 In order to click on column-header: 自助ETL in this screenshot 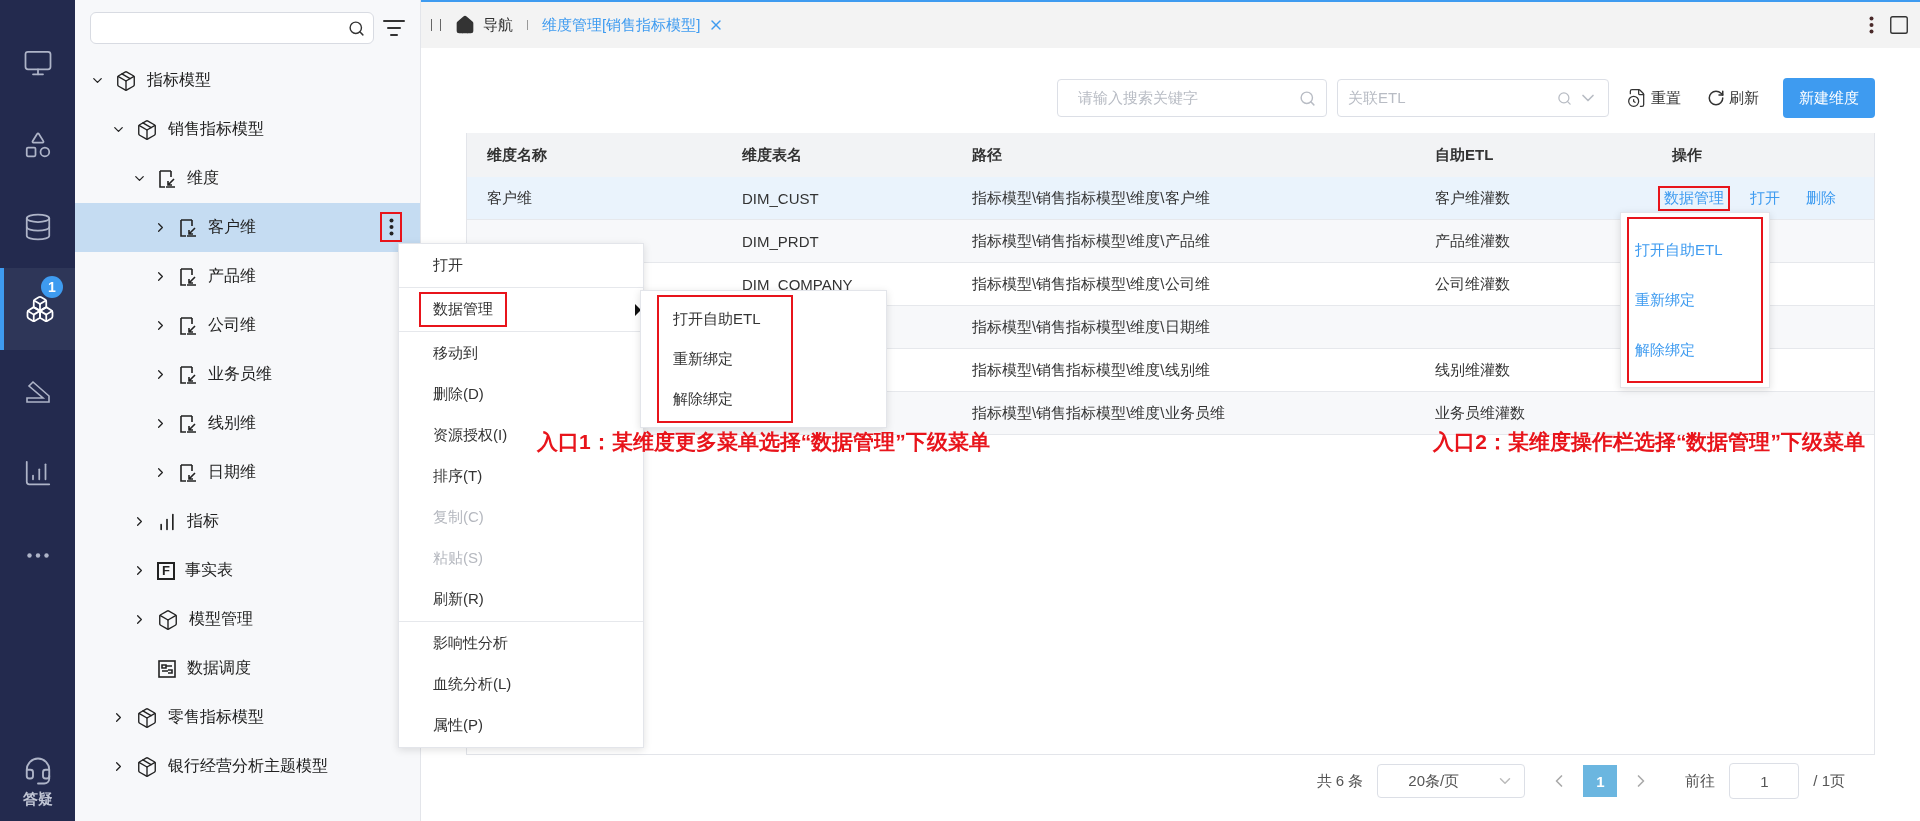, I will do `click(1464, 155)`.